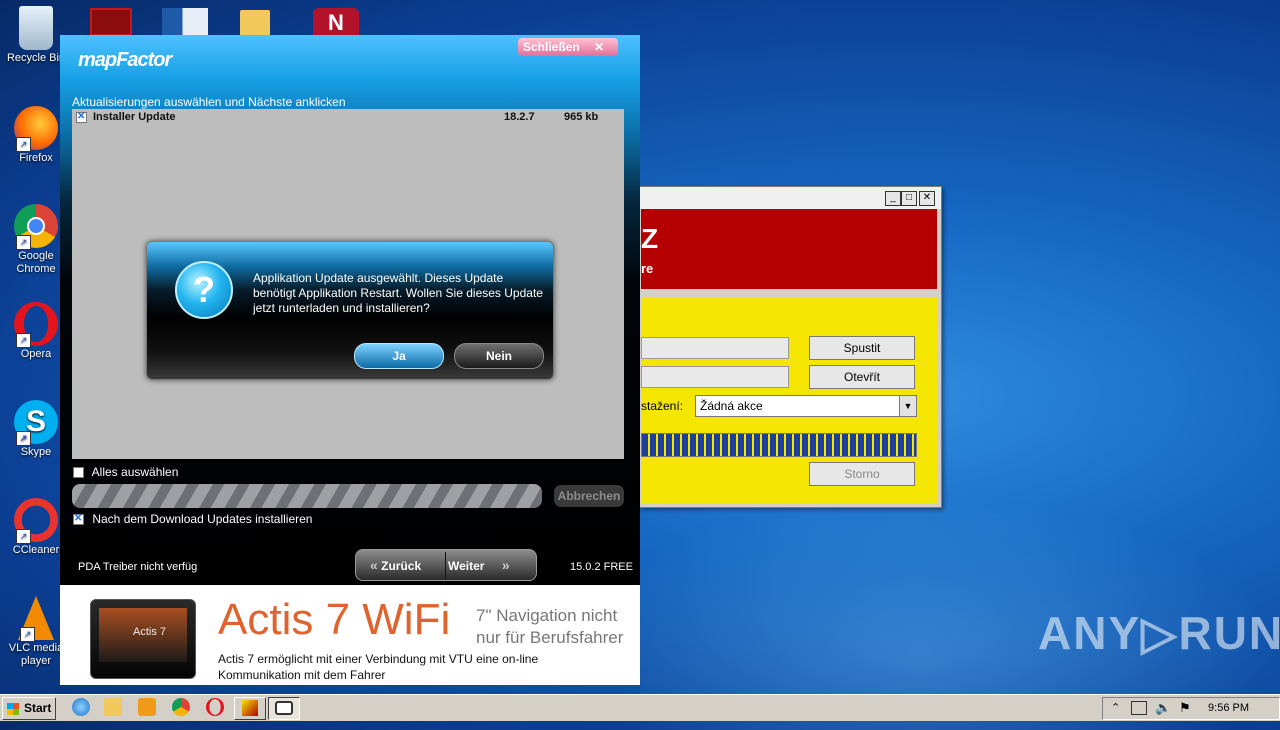  Describe the element at coordinates (550, 626) in the screenshot. I see `ad-tagline: 7" Navigation nicht nur für Berufsfahrer` at that location.